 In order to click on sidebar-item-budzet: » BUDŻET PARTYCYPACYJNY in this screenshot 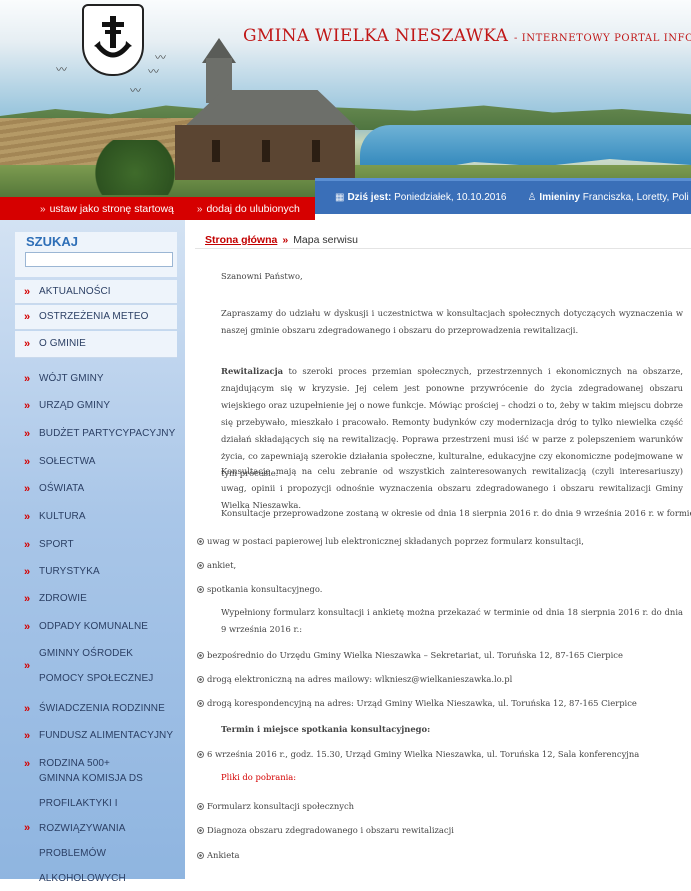, I will do `click(96, 433)`.